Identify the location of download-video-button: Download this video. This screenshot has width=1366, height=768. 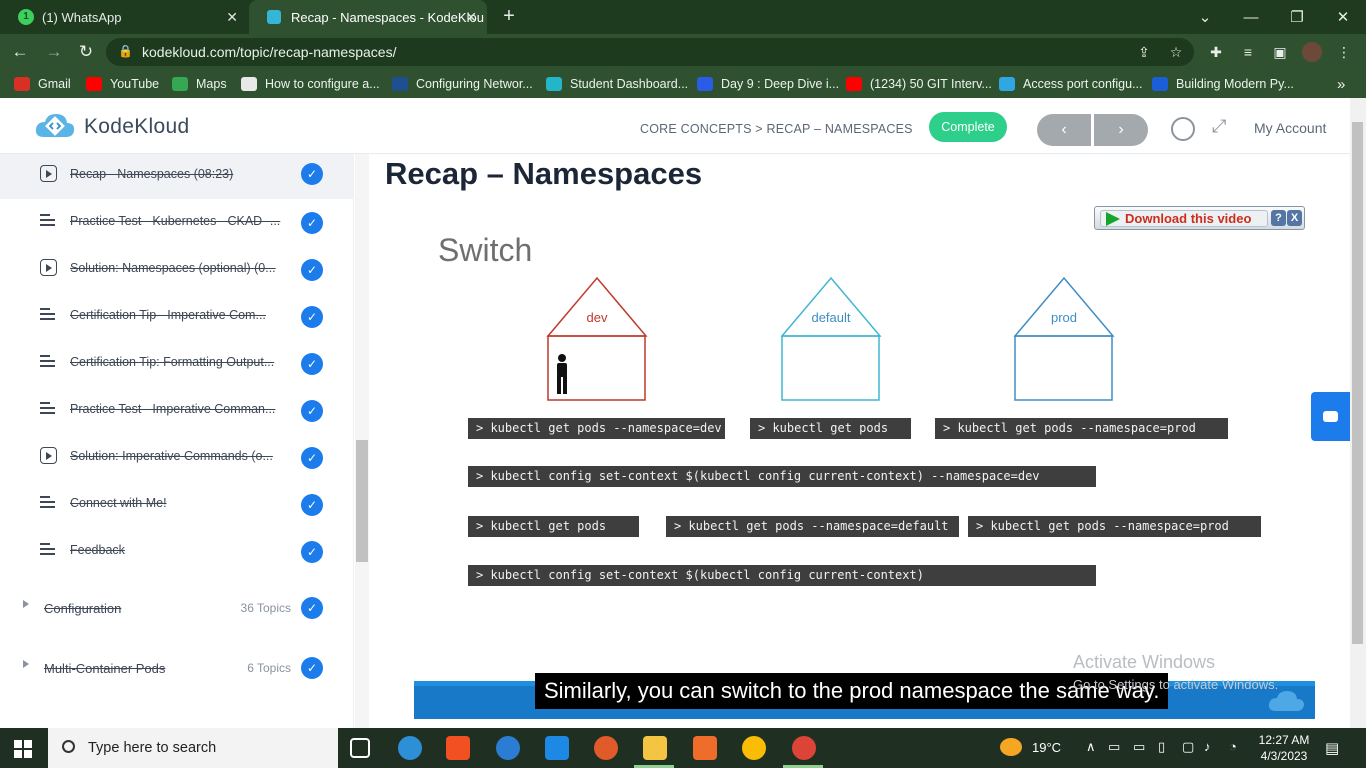
(1184, 218).